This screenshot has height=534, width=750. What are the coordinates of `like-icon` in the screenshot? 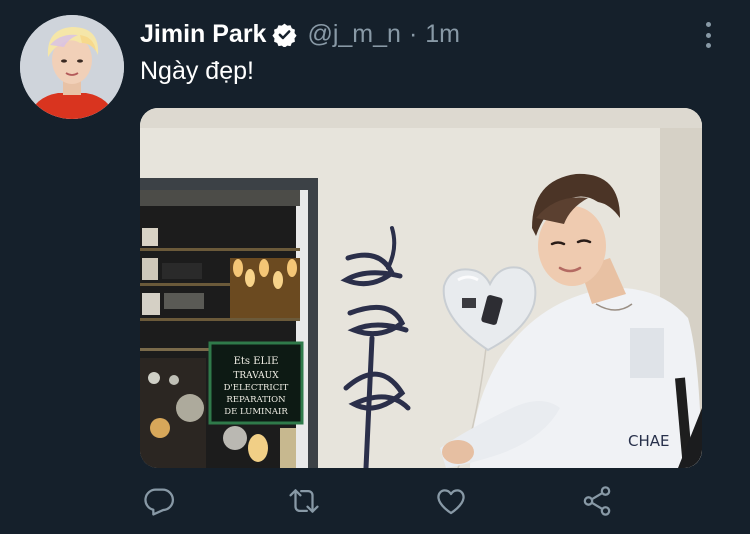 It's located at (451, 501).